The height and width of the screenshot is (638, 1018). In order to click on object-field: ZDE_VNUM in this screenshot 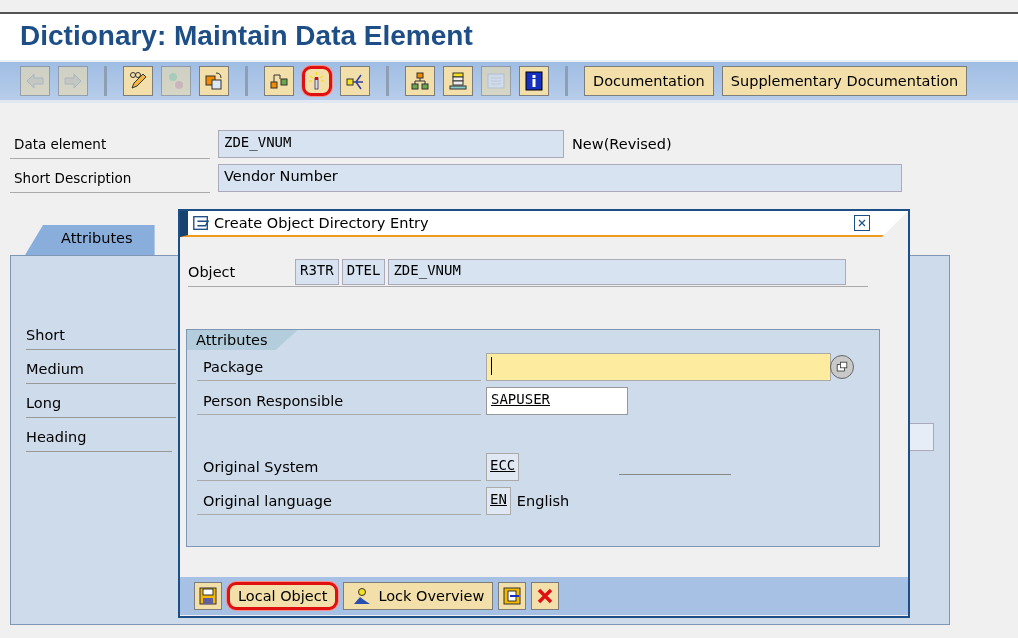, I will do `click(617, 272)`.